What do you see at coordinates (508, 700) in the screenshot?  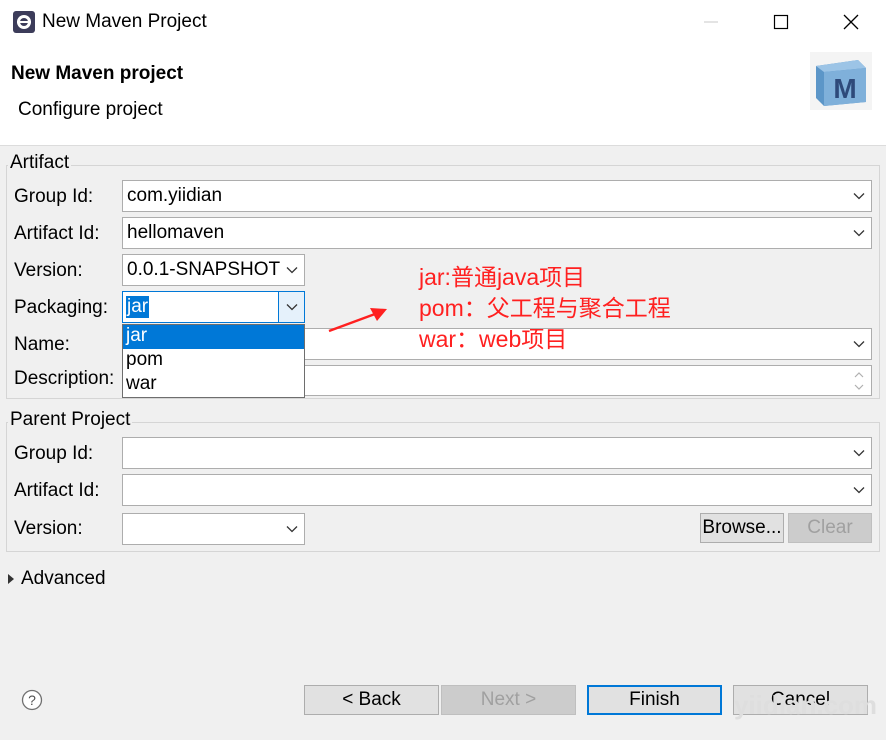 I see `next-button: Next >` at bounding box center [508, 700].